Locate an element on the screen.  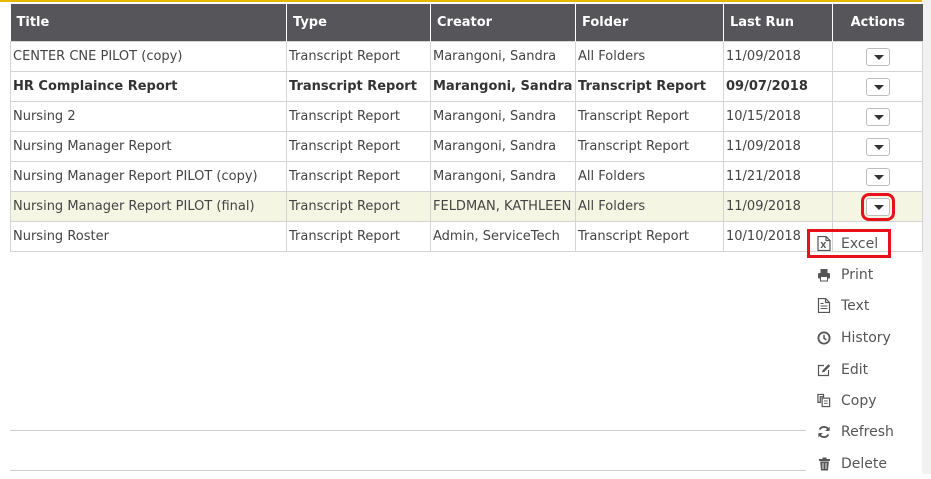
menu-item-copy: Copy is located at coordinates (864, 400).